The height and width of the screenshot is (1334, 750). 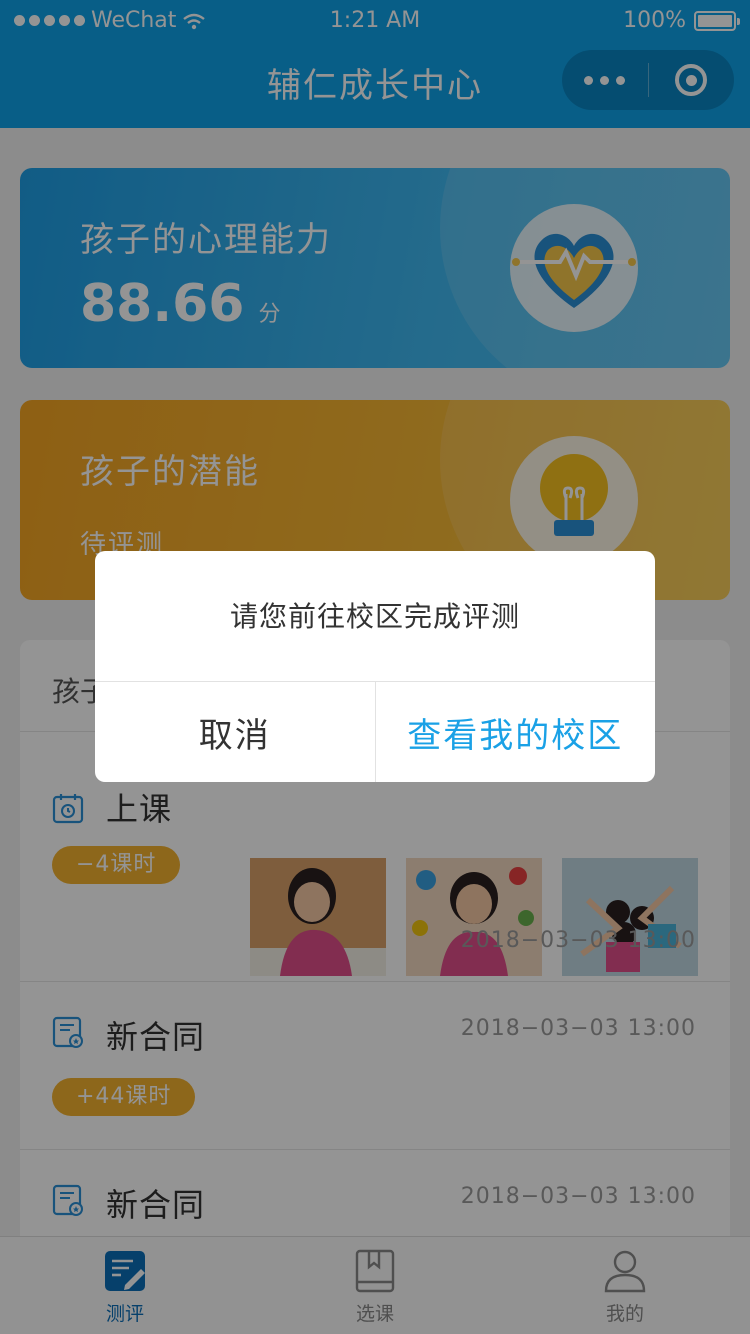 I want to click on confirm-dialog: 请您前往校区完成评测 取消 查看我的校区, so click(x=375, y=666).